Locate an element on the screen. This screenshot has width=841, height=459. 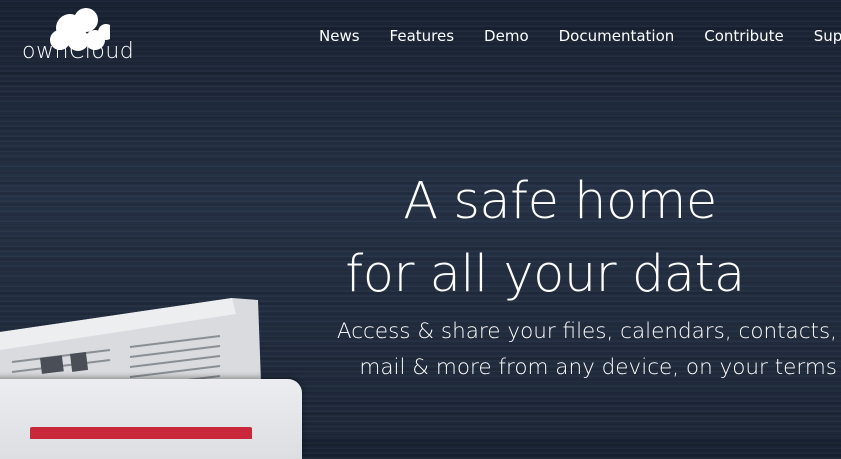
logo-wordmark: ownCloud is located at coordinates (78, 51).